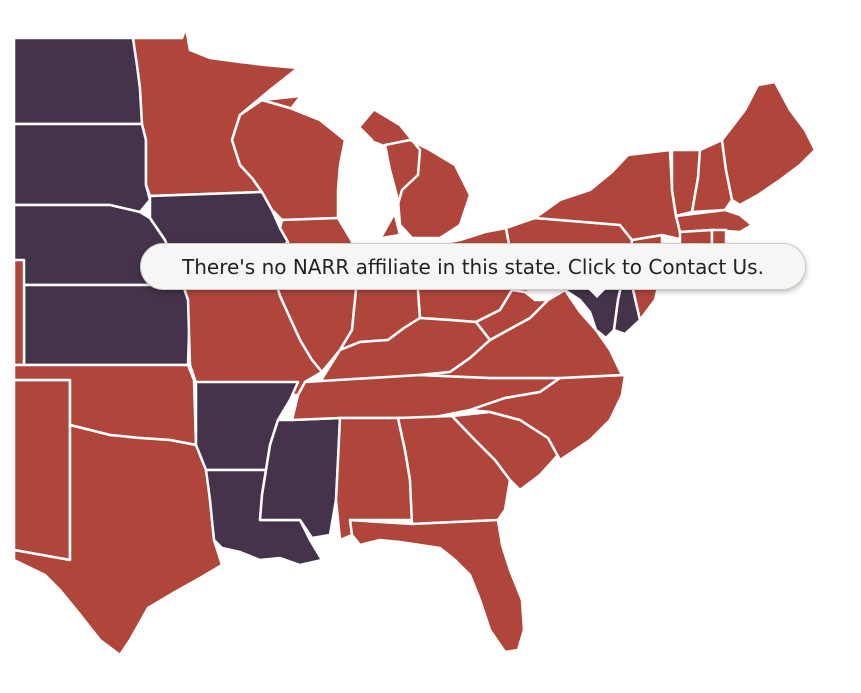  I want to click on state-nd, so click(78, 81).